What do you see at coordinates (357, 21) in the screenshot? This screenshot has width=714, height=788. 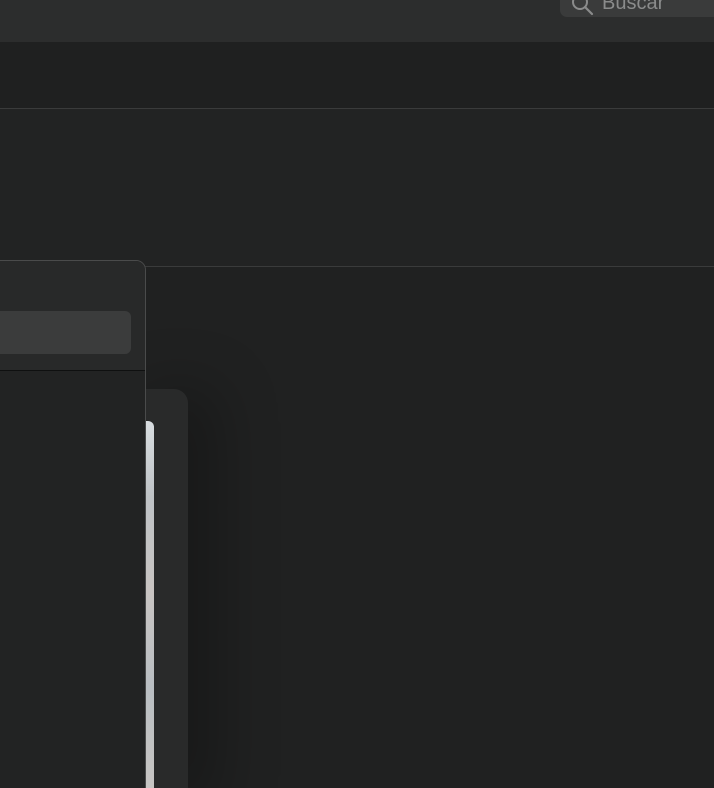 I see `toolbar: Buscar` at bounding box center [357, 21].